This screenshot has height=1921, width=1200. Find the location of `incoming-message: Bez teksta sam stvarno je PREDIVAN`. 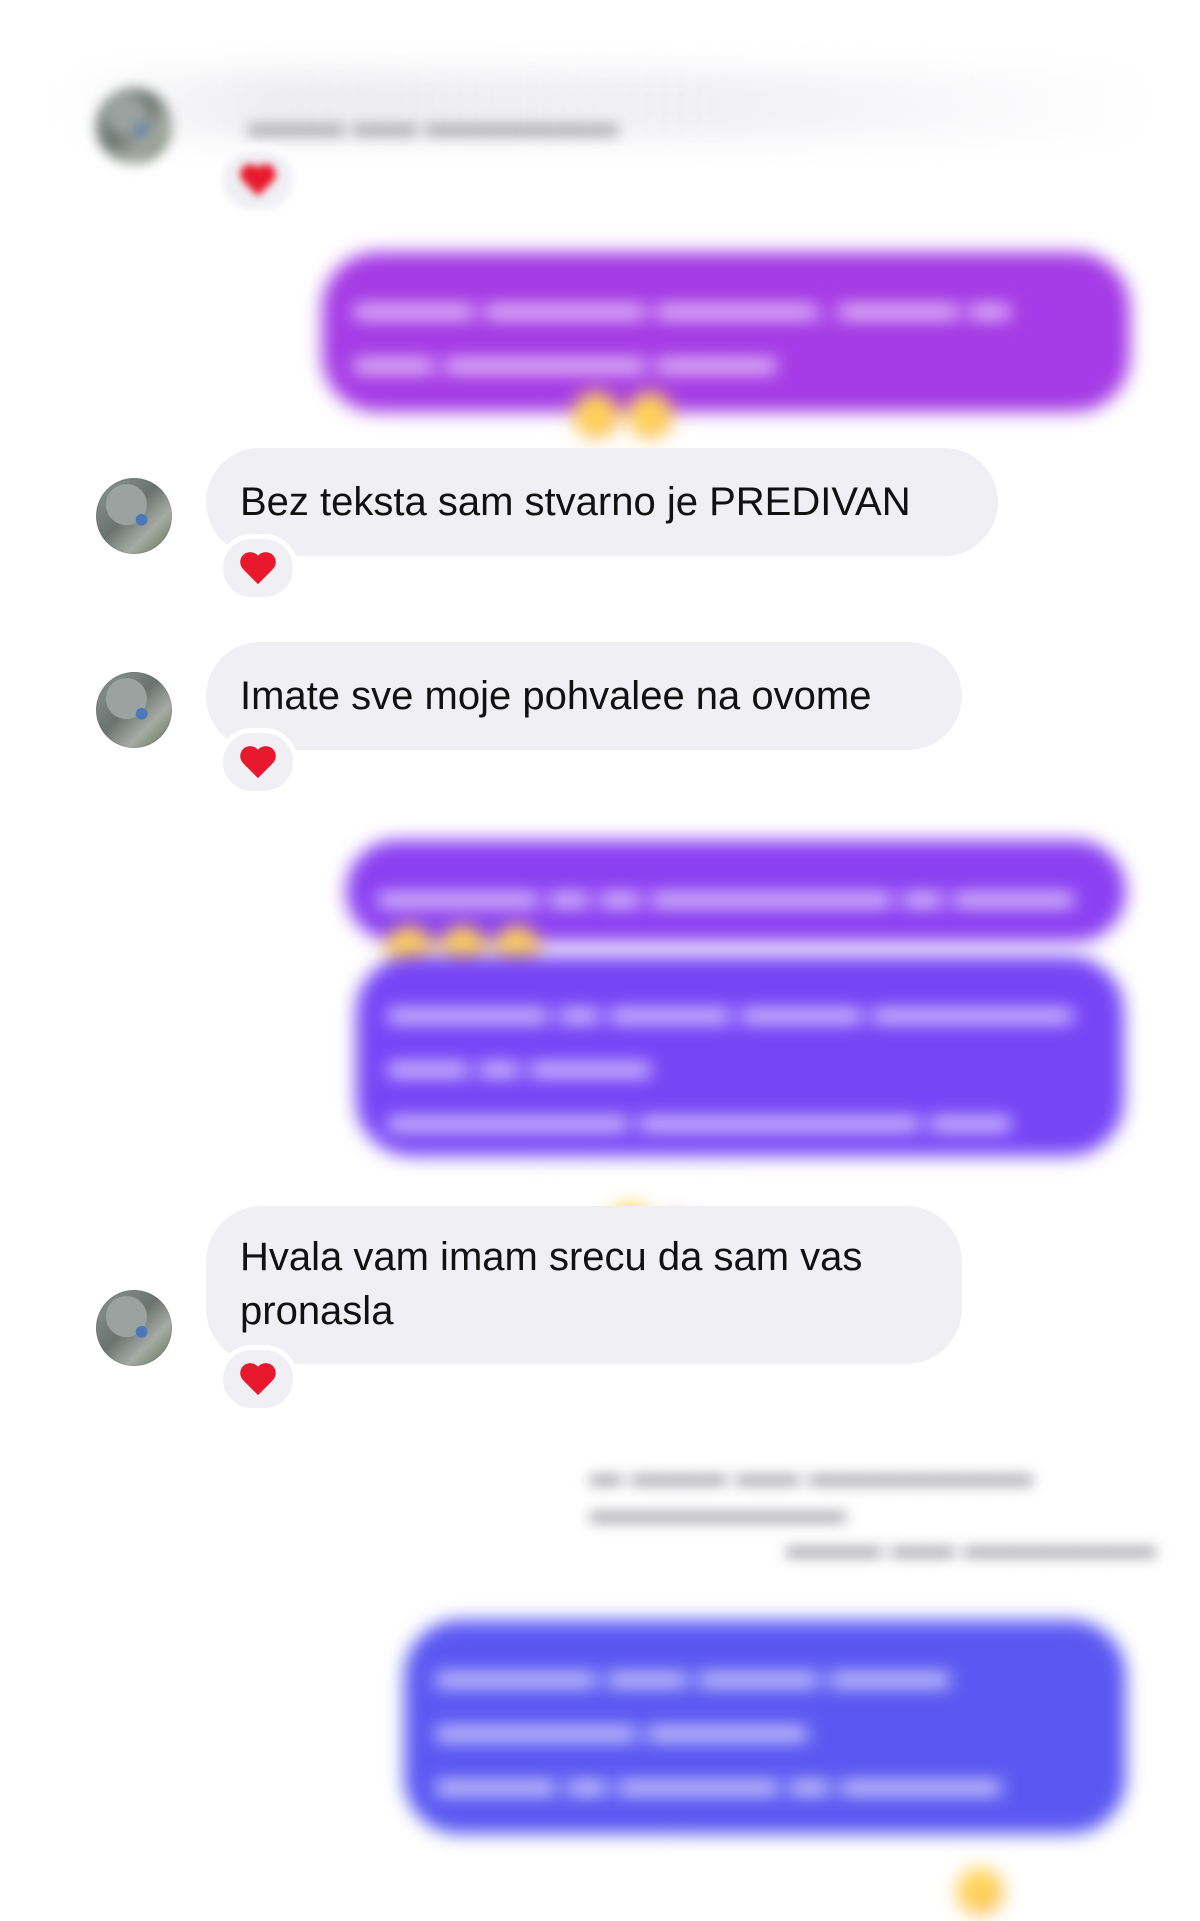

incoming-message: Bez teksta sam stvarno je PREDIVAN is located at coordinates (602, 502).